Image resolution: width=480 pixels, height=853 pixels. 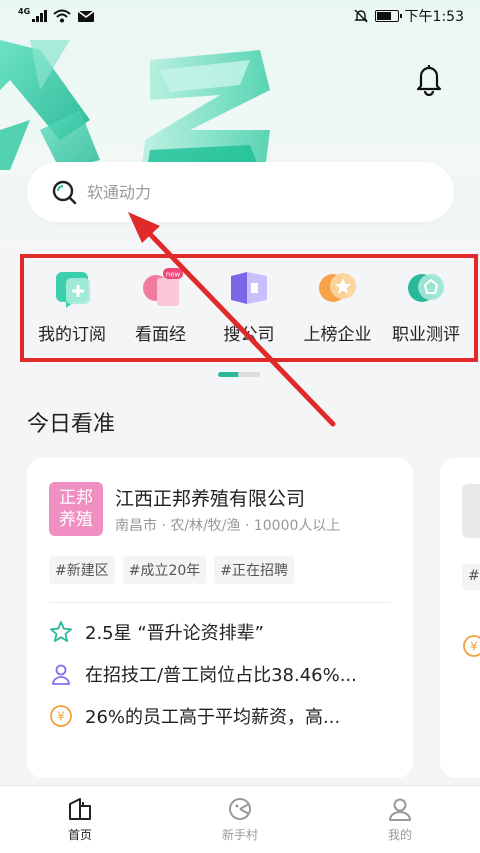 What do you see at coordinates (434, 17) in the screenshot?
I see `clock: 下午1:53` at bounding box center [434, 17].